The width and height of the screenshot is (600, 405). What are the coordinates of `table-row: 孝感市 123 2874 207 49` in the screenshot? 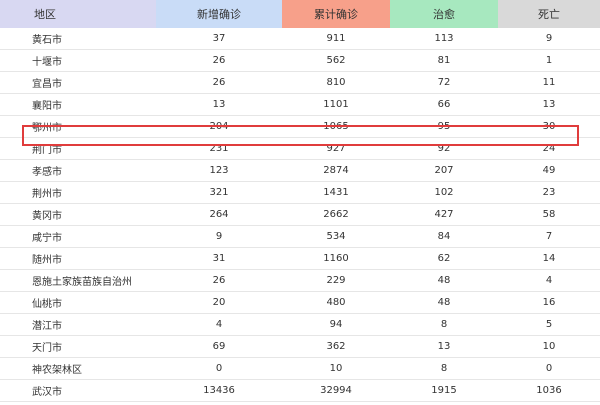 It's located at (300, 170).